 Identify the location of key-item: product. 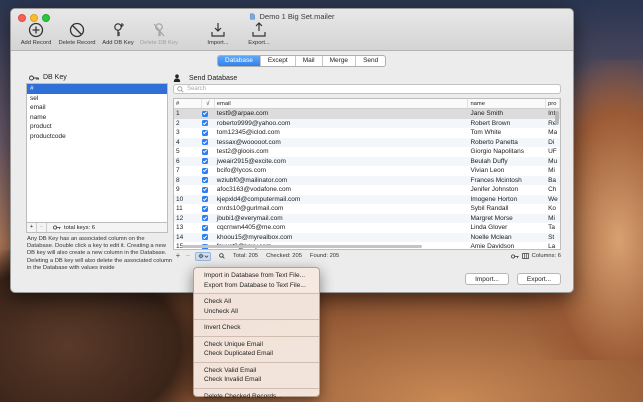
(97, 127).